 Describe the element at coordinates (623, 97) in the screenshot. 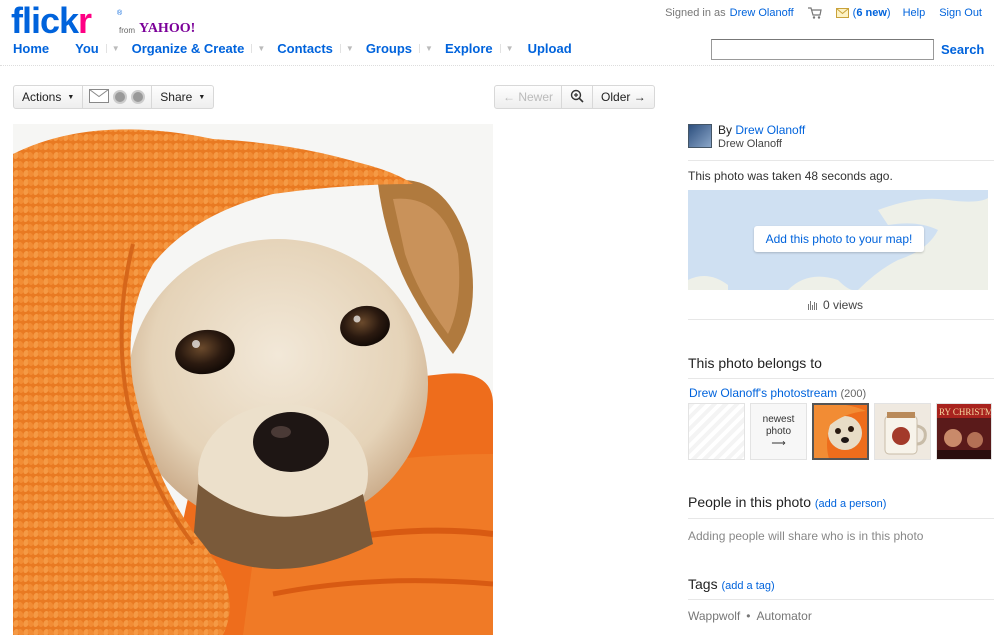

I see `older-button: Older →` at that location.